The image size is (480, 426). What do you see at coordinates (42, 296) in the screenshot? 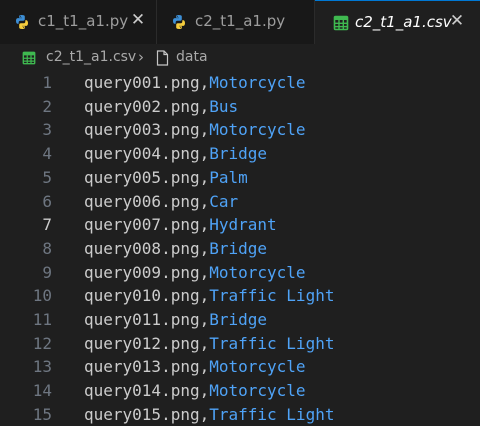
I see `line-number: 10` at bounding box center [42, 296].